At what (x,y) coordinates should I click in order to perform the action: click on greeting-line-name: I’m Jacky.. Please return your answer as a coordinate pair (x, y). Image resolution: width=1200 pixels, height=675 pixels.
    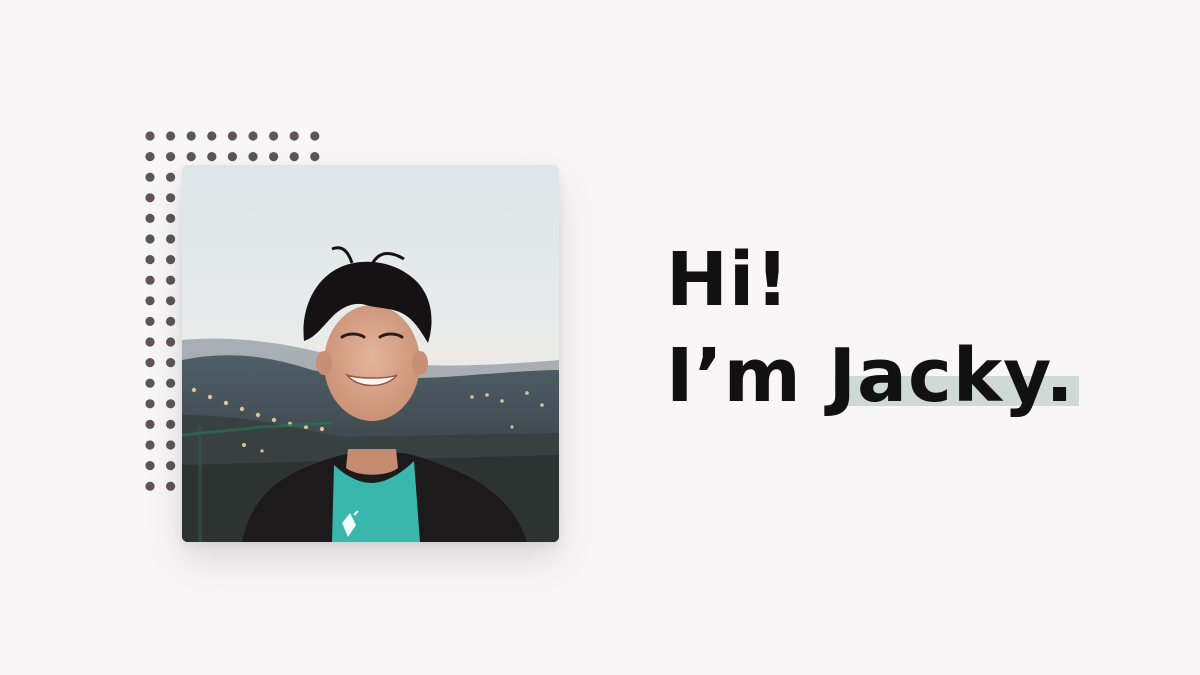
    Looking at the image, I should click on (872, 376).